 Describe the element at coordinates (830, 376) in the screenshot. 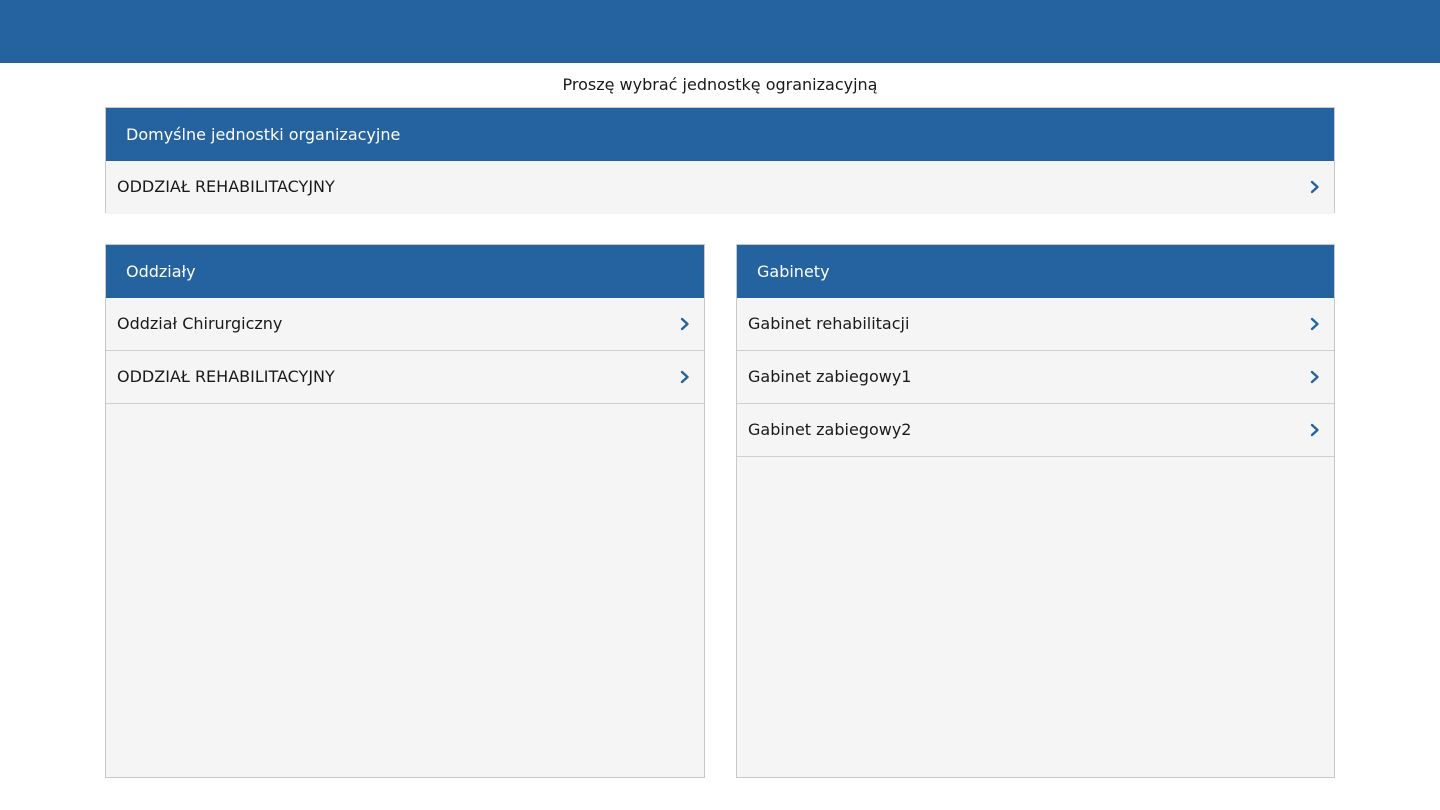

I see `office-item-label: Gabinet zabiegowy1` at that location.